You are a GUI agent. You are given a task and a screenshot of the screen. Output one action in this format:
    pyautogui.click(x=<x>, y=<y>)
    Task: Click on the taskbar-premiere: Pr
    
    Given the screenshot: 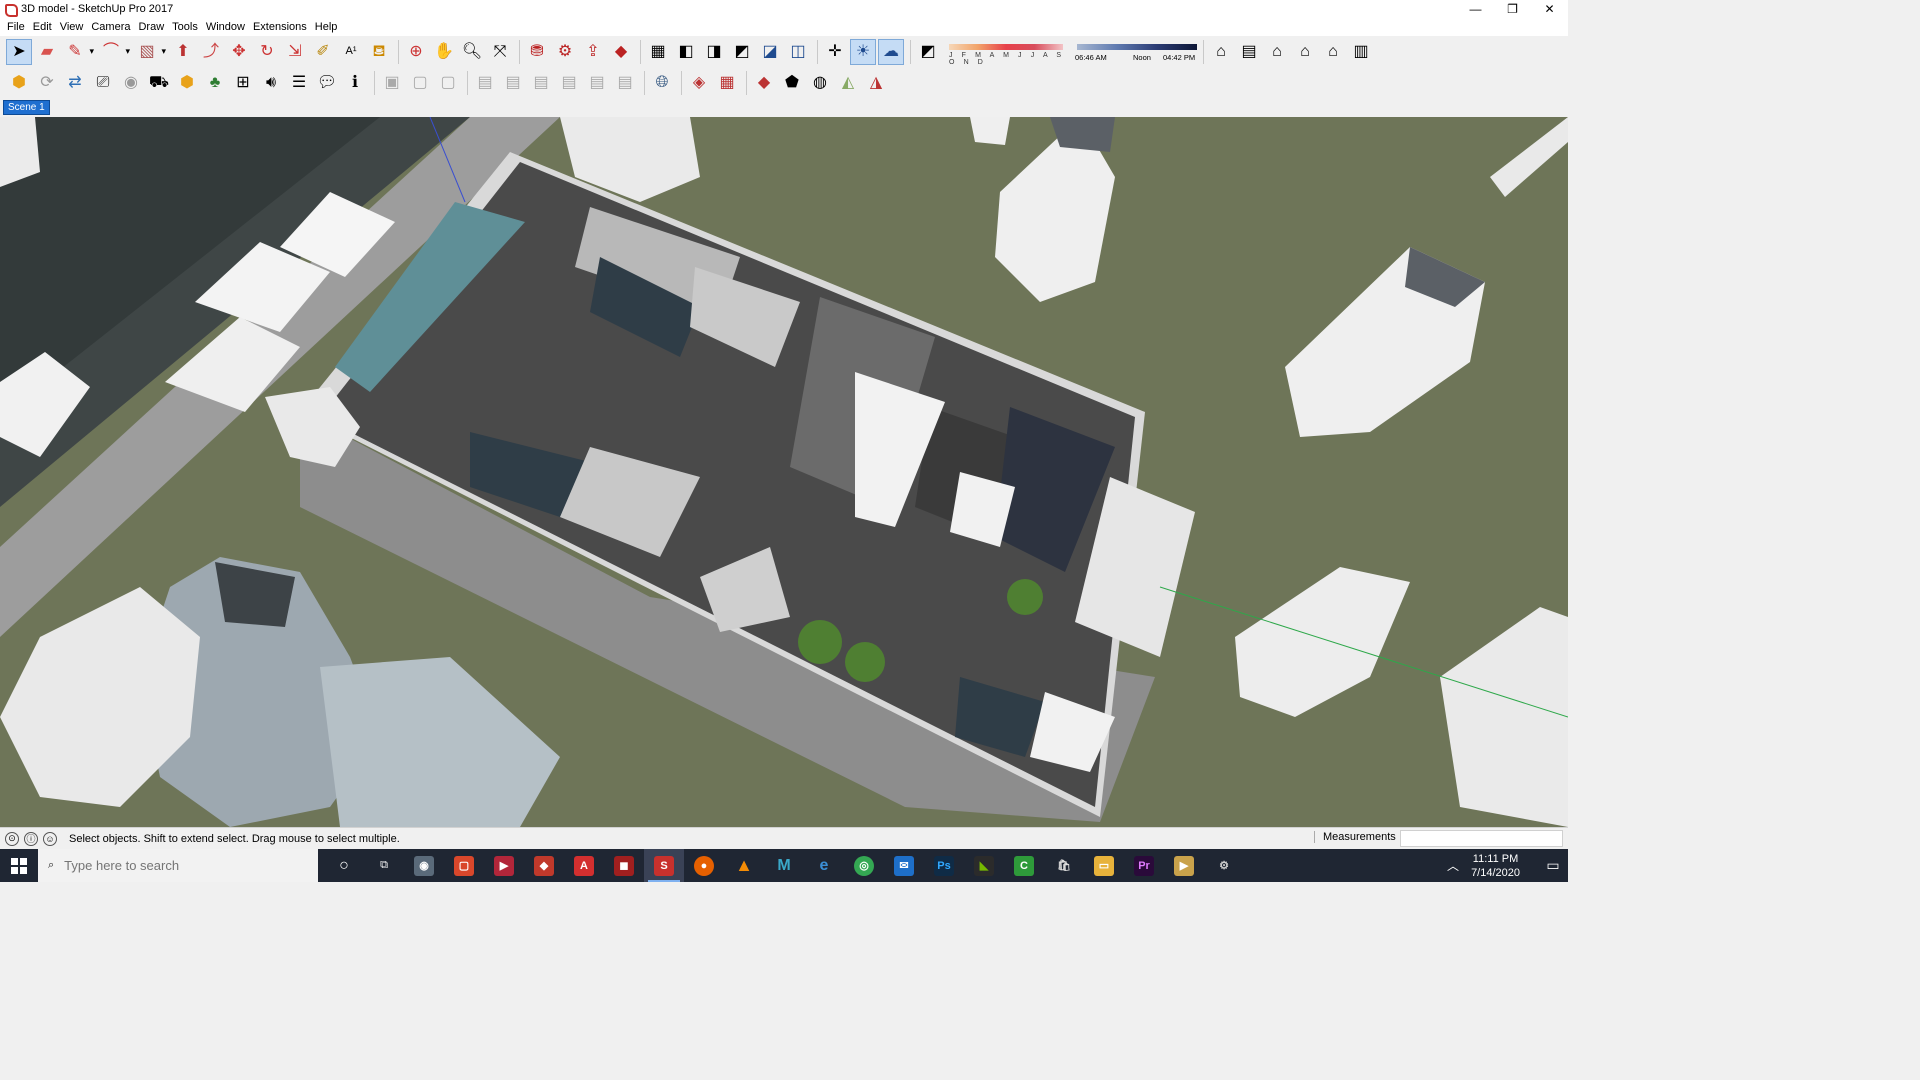 What is the action you would take?
    pyautogui.click(x=1144, y=865)
    